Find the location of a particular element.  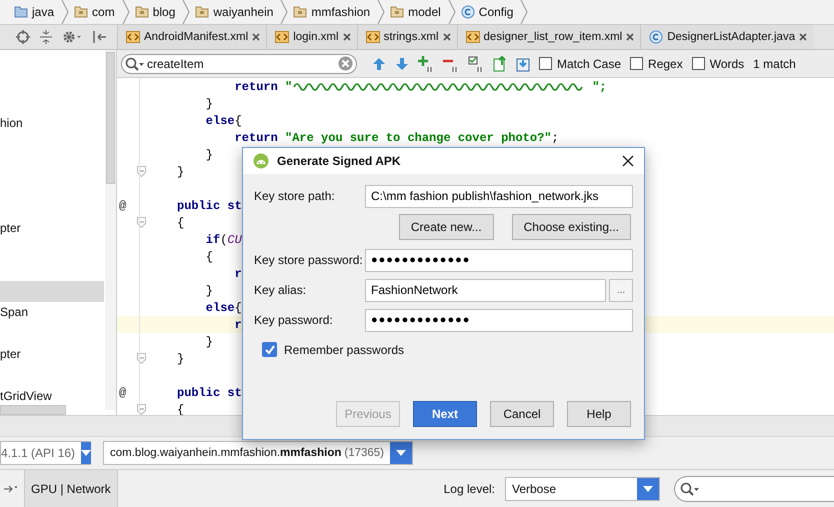

field-label: Key password: is located at coordinates (294, 320).